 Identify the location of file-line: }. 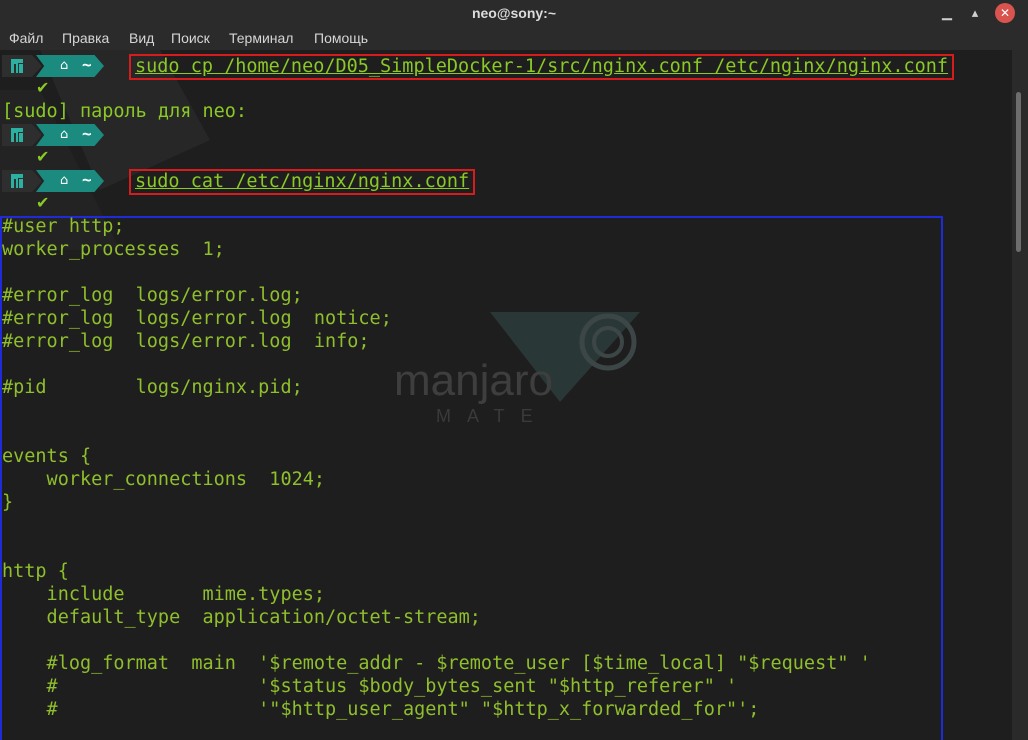
(8, 502).